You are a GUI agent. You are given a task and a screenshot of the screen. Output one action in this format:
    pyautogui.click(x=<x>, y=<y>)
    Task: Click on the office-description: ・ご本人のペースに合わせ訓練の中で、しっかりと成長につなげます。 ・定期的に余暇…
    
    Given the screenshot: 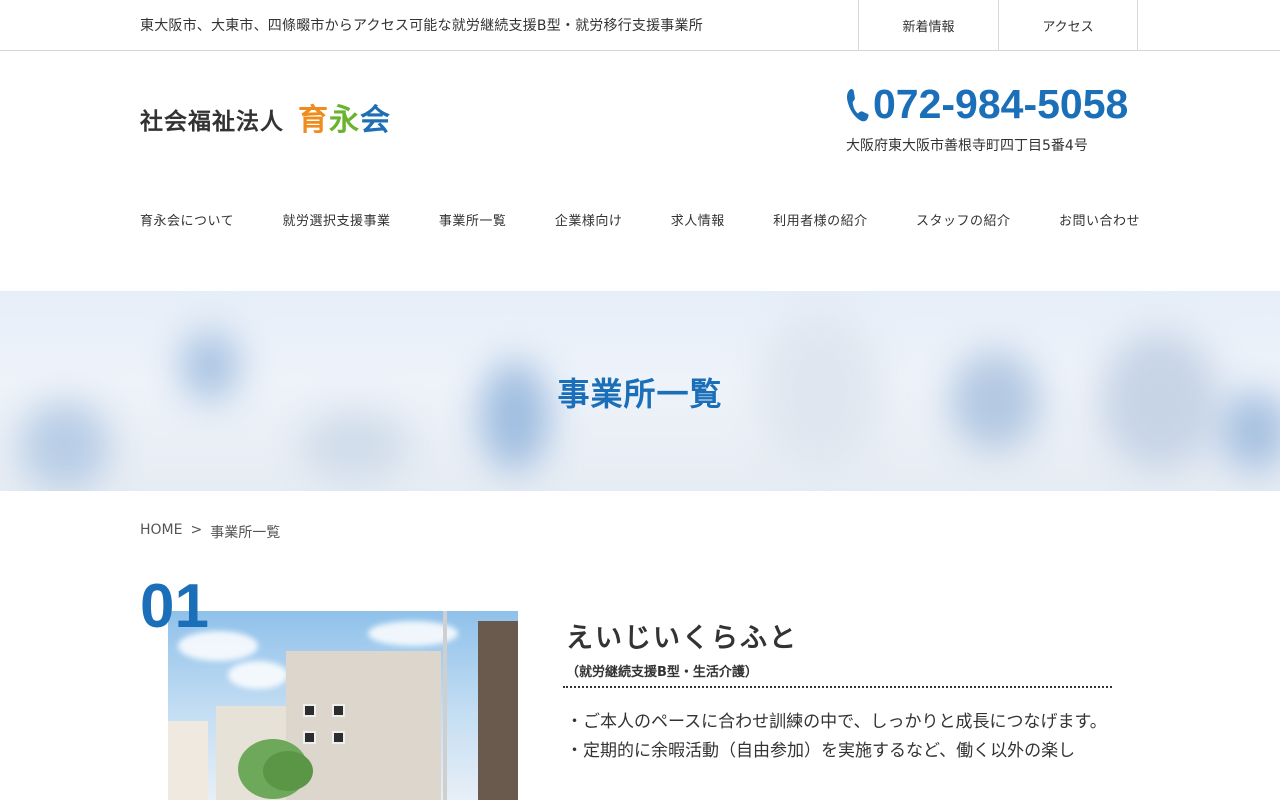 What is the action you would take?
    pyautogui.click(x=846, y=736)
    